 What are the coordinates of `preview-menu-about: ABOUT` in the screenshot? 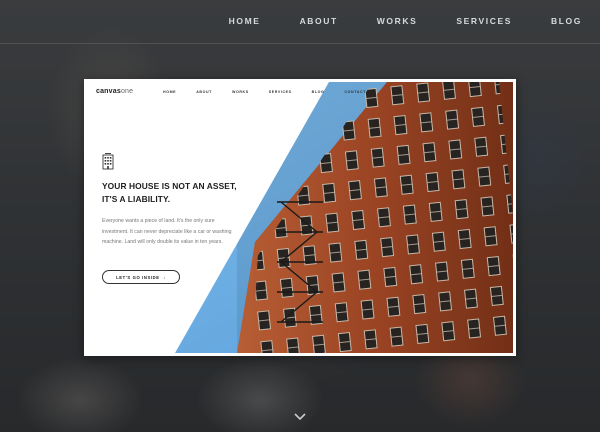 It's located at (204, 92).